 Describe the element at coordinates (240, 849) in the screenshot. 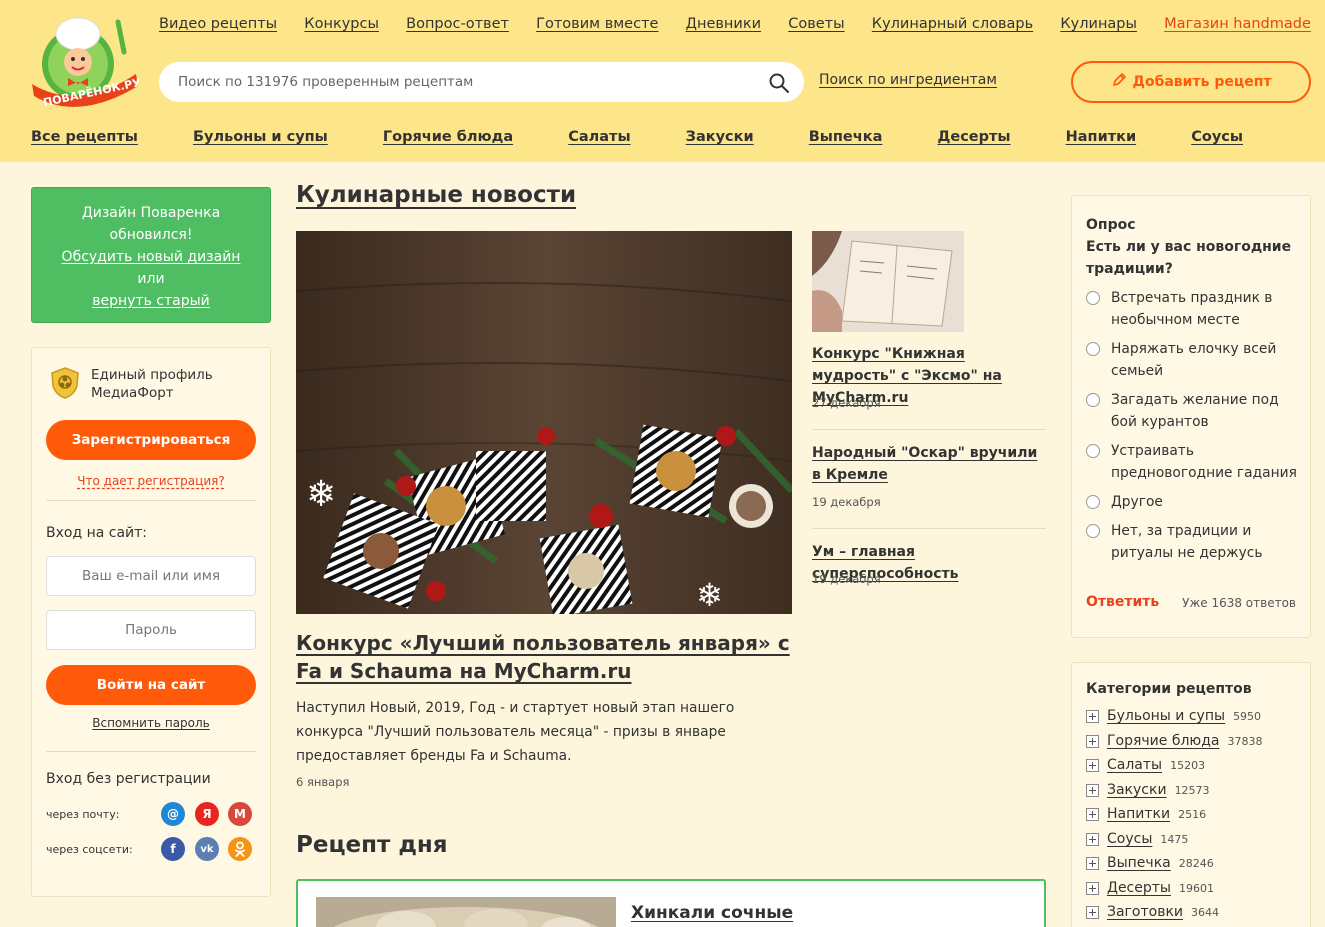

I see `odnoklassniki-icon` at that location.